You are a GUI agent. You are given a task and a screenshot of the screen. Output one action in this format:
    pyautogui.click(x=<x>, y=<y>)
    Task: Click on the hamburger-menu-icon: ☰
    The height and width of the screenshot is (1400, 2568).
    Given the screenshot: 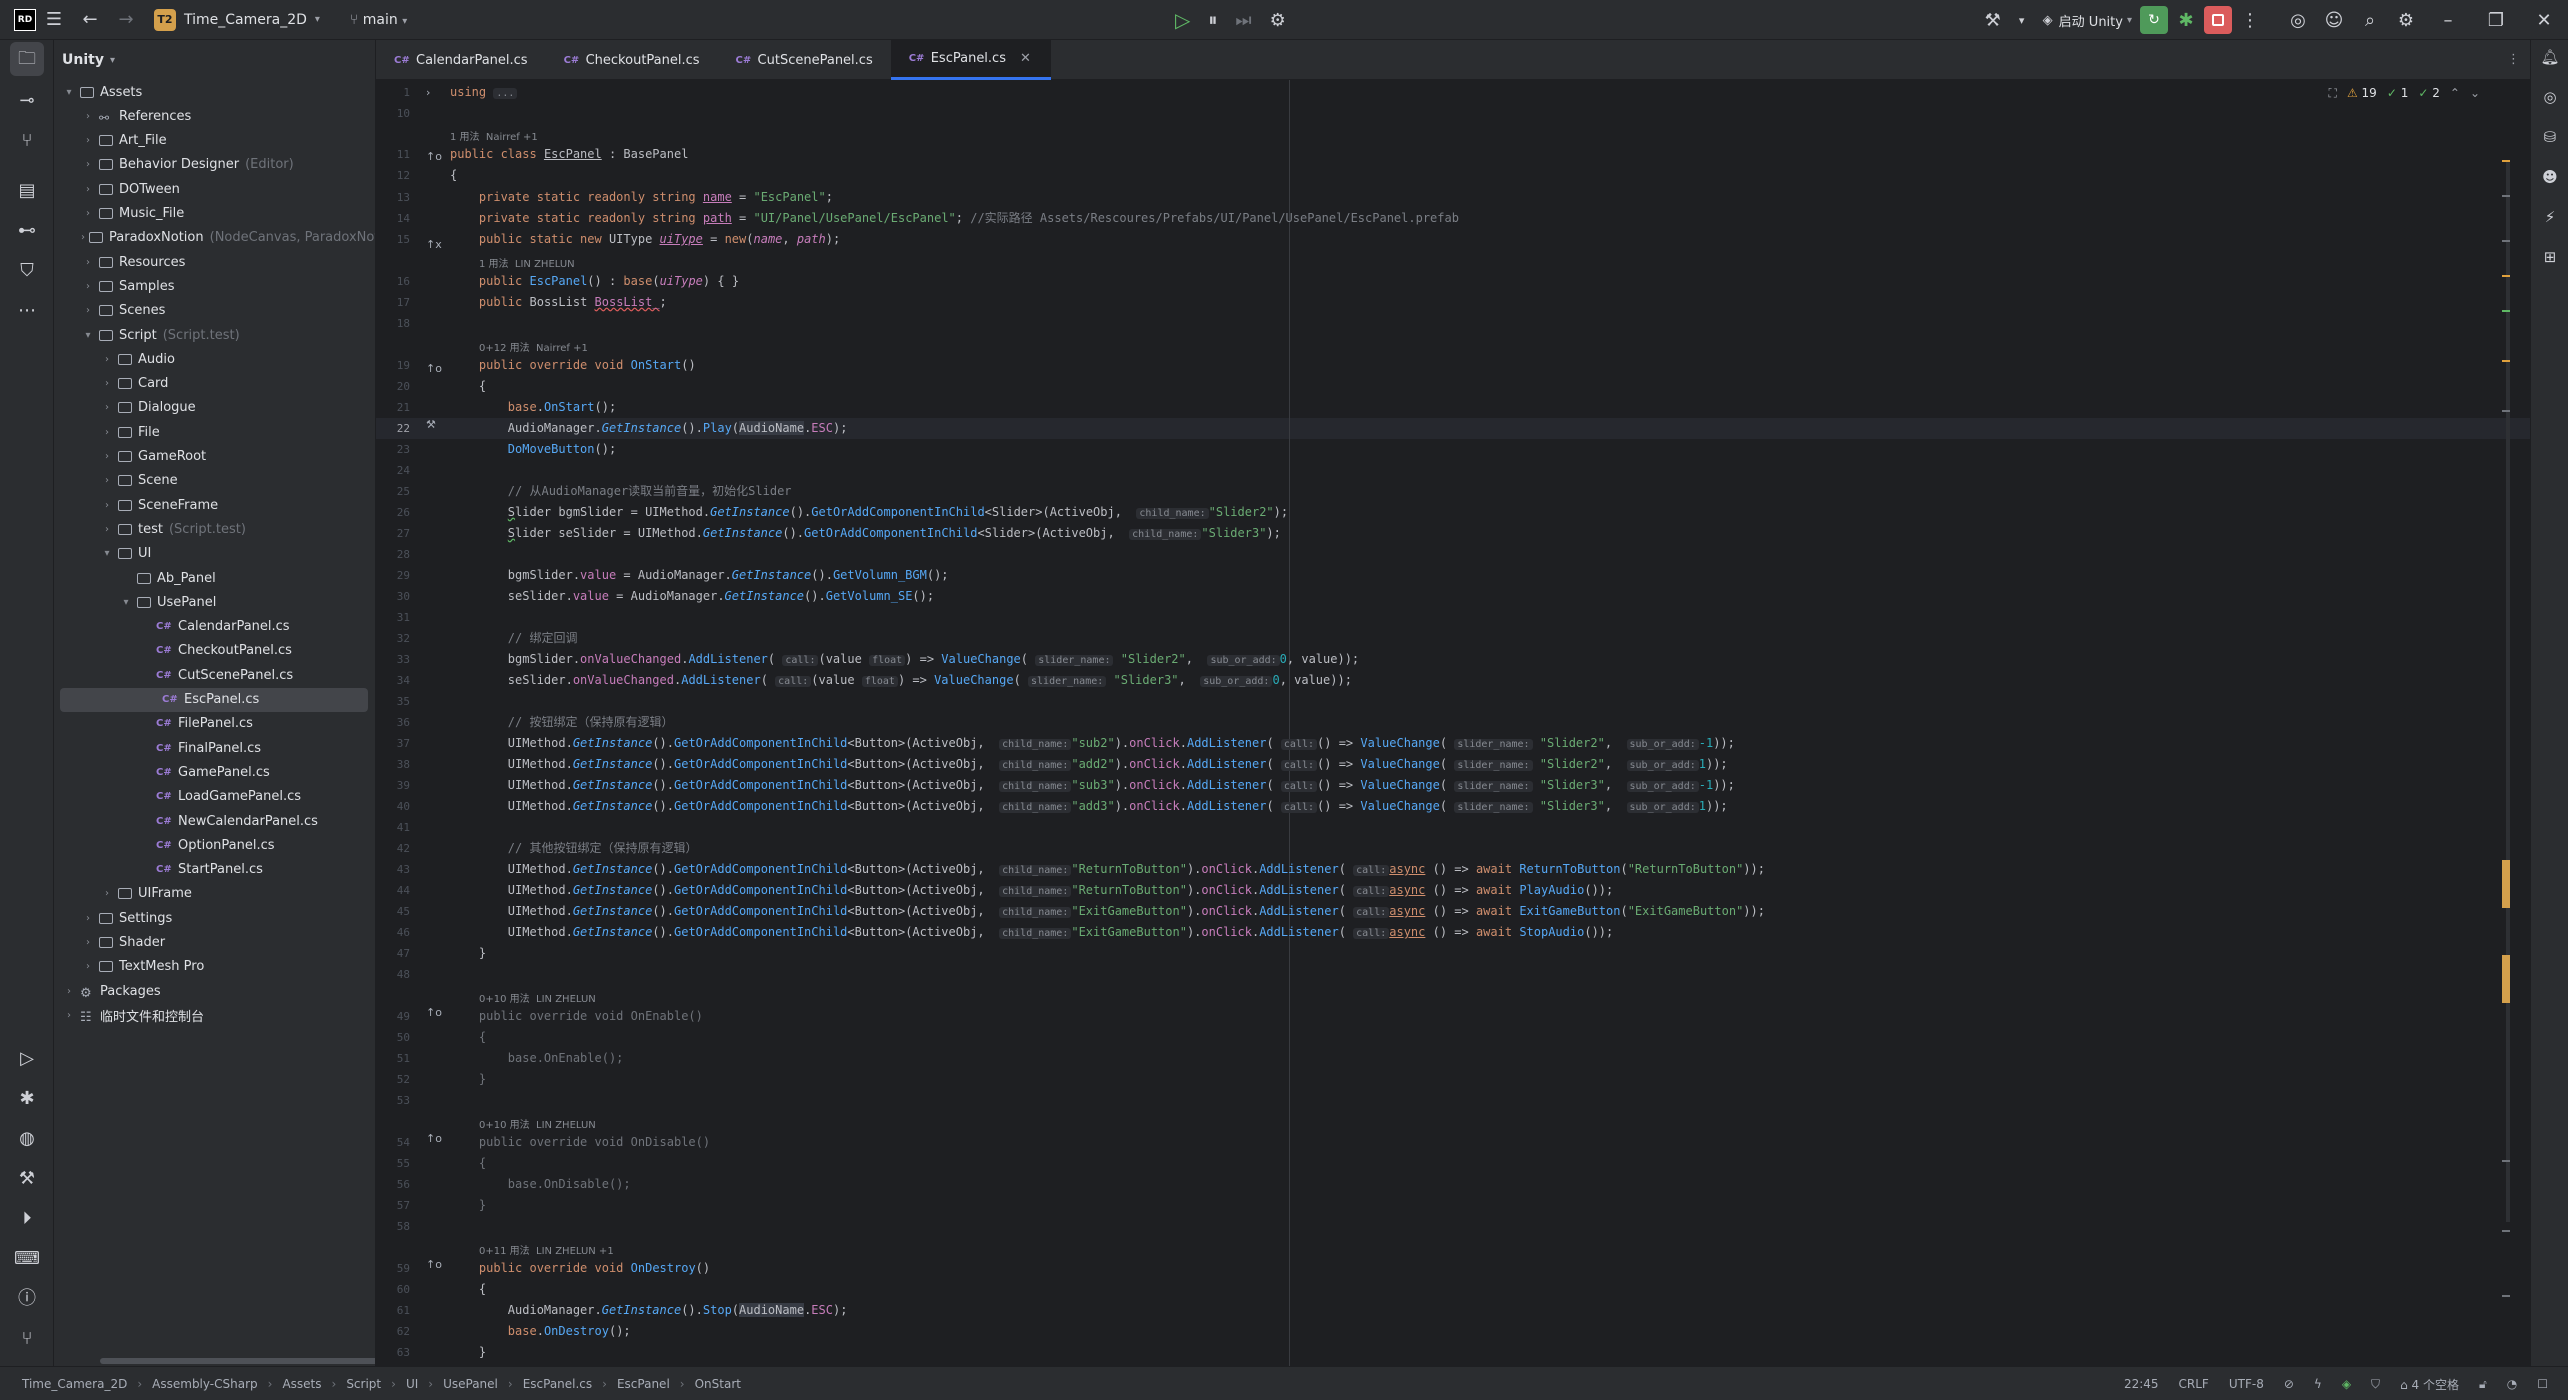 What is the action you would take?
    pyautogui.click(x=54, y=19)
    